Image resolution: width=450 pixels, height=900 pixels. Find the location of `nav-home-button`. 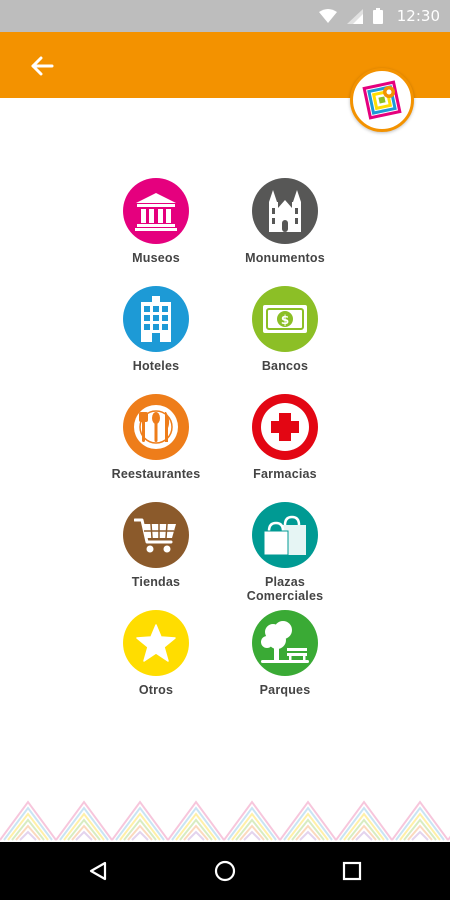

nav-home-button is located at coordinates (225, 871).